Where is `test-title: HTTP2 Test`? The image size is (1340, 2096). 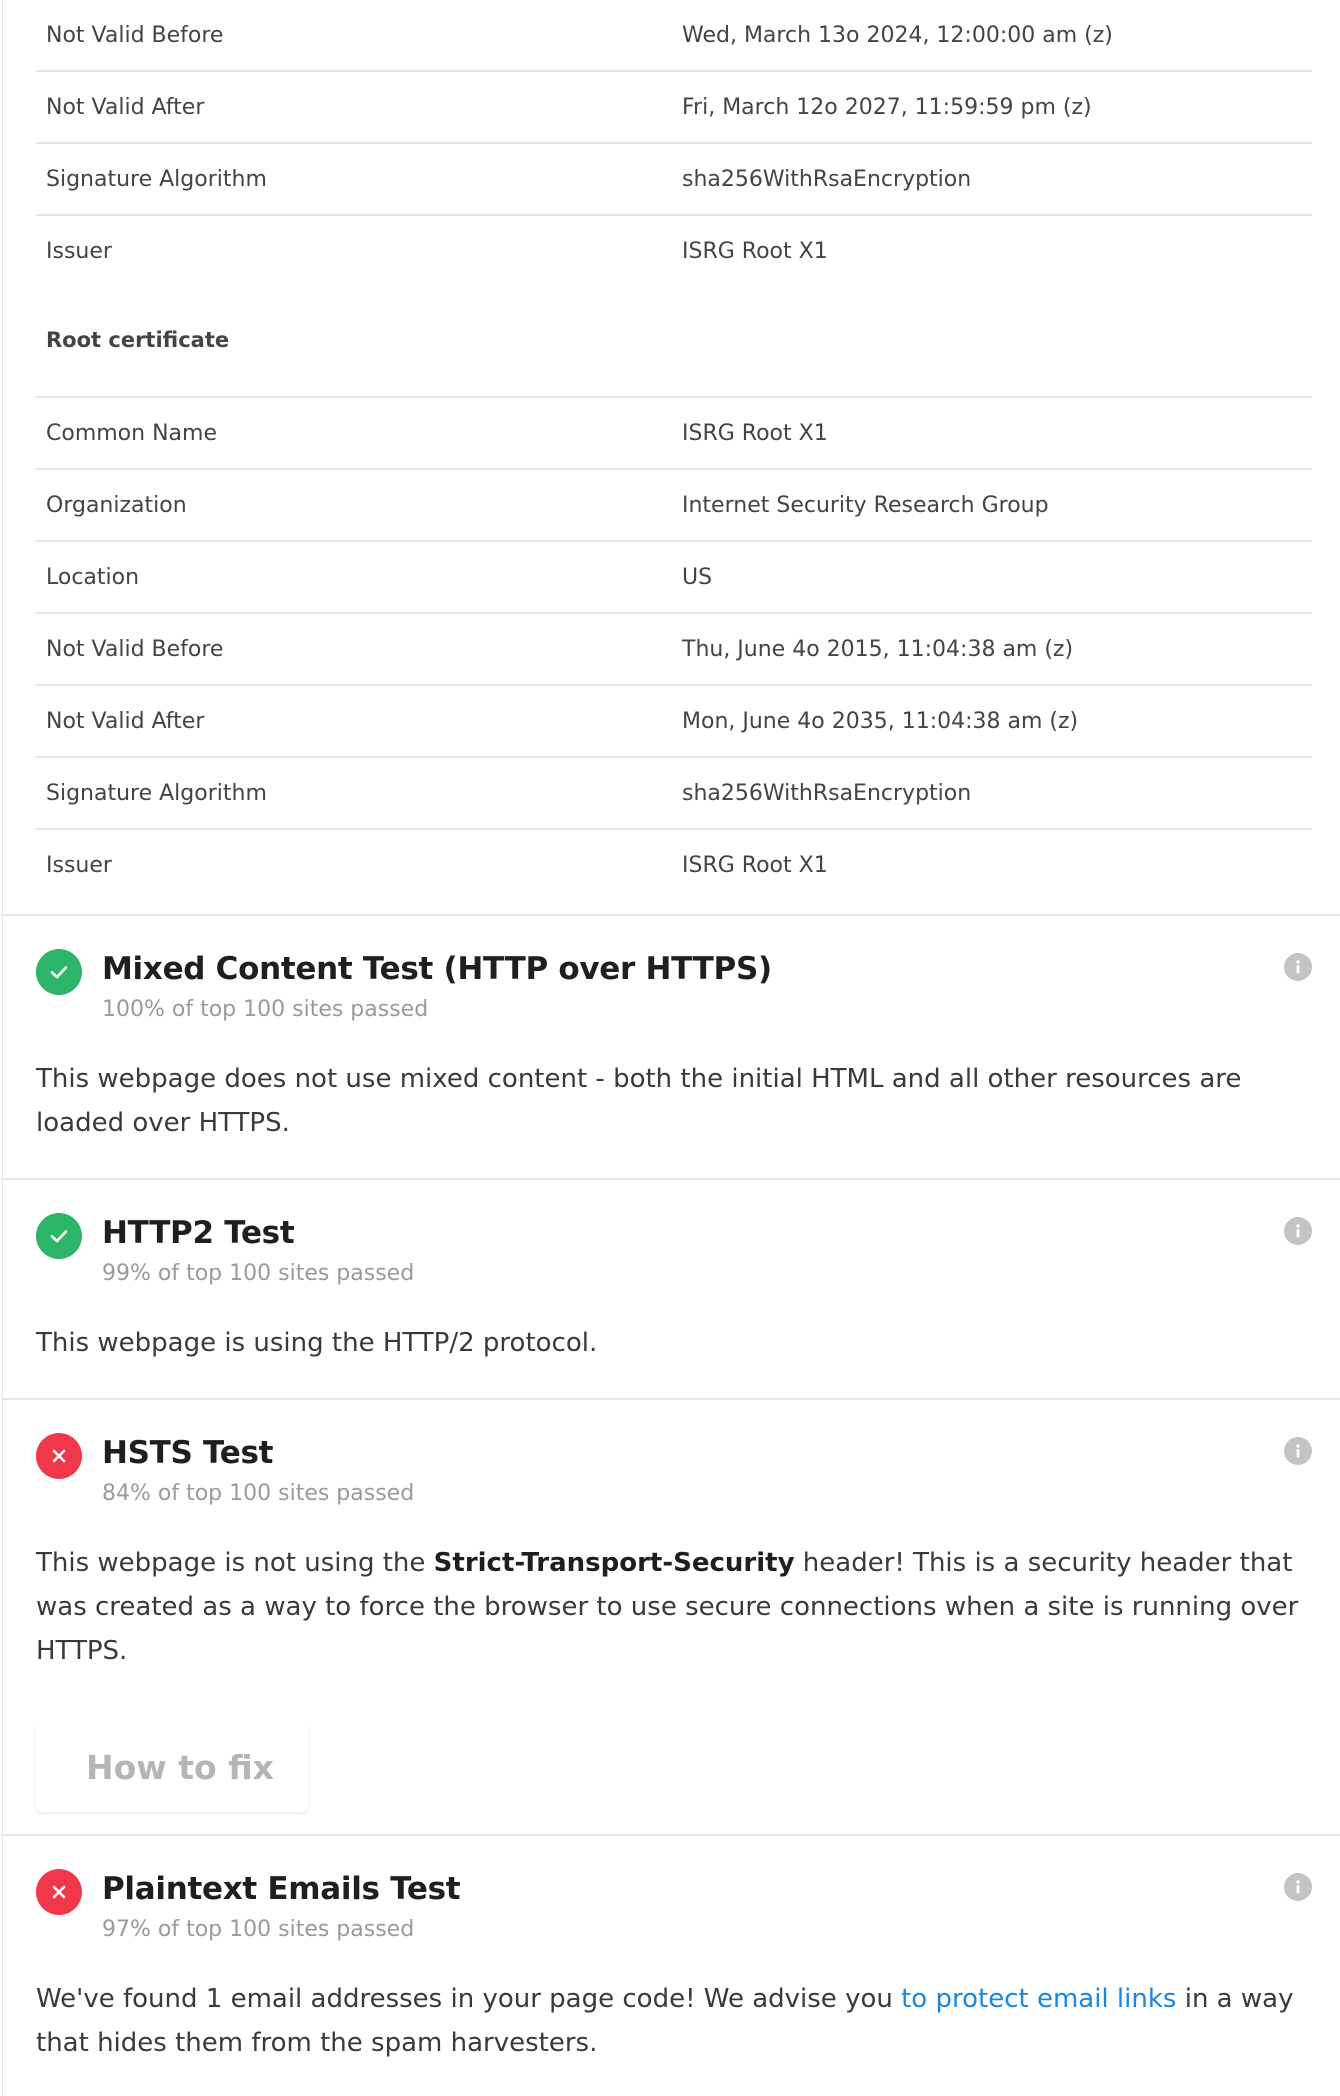
test-title: HTTP2 Test is located at coordinates (198, 1233).